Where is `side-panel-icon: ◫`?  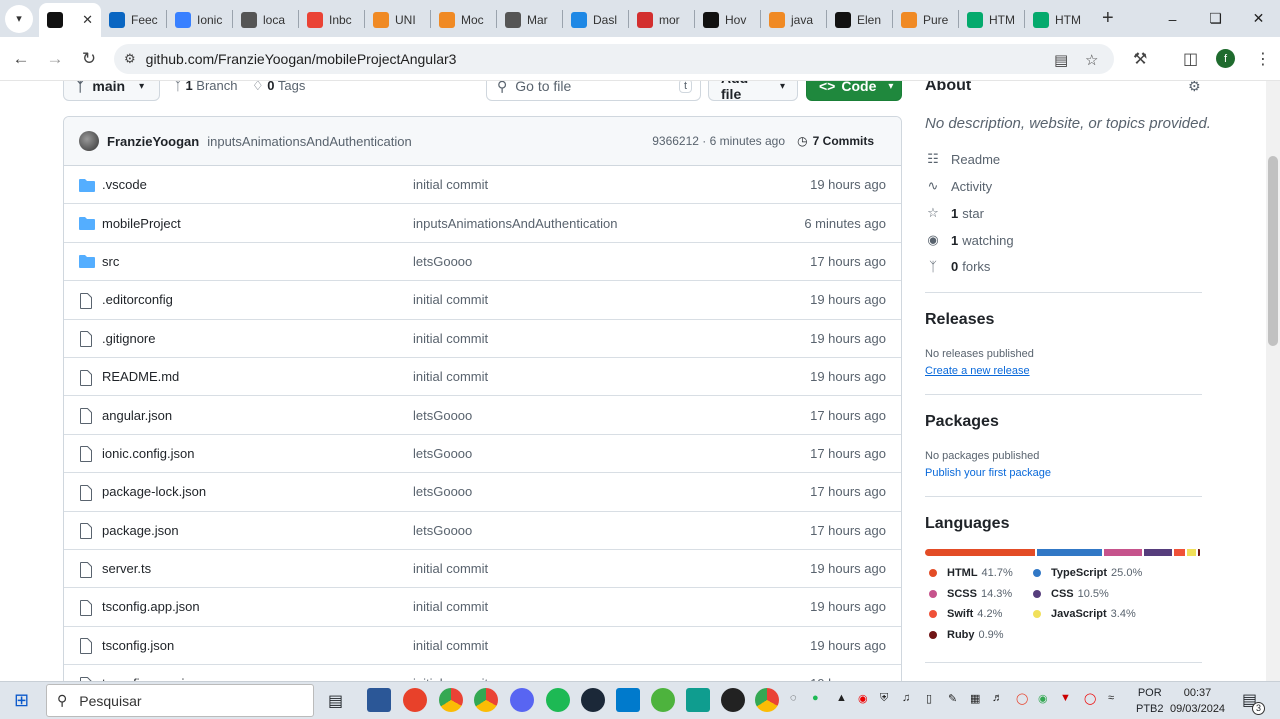 side-panel-icon: ◫ is located at coordinates (1190, 59).